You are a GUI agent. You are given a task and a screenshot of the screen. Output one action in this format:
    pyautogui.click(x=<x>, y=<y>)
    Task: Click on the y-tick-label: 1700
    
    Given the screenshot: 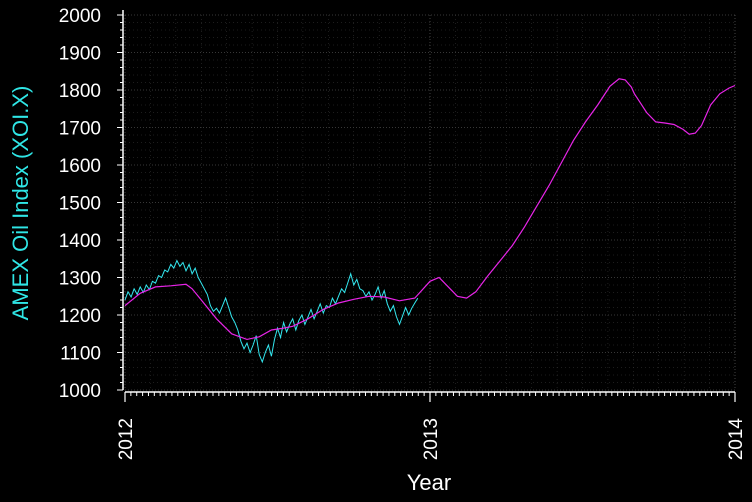 What is the action you would take?
    pyautogui.click(x=80, y=129)
    